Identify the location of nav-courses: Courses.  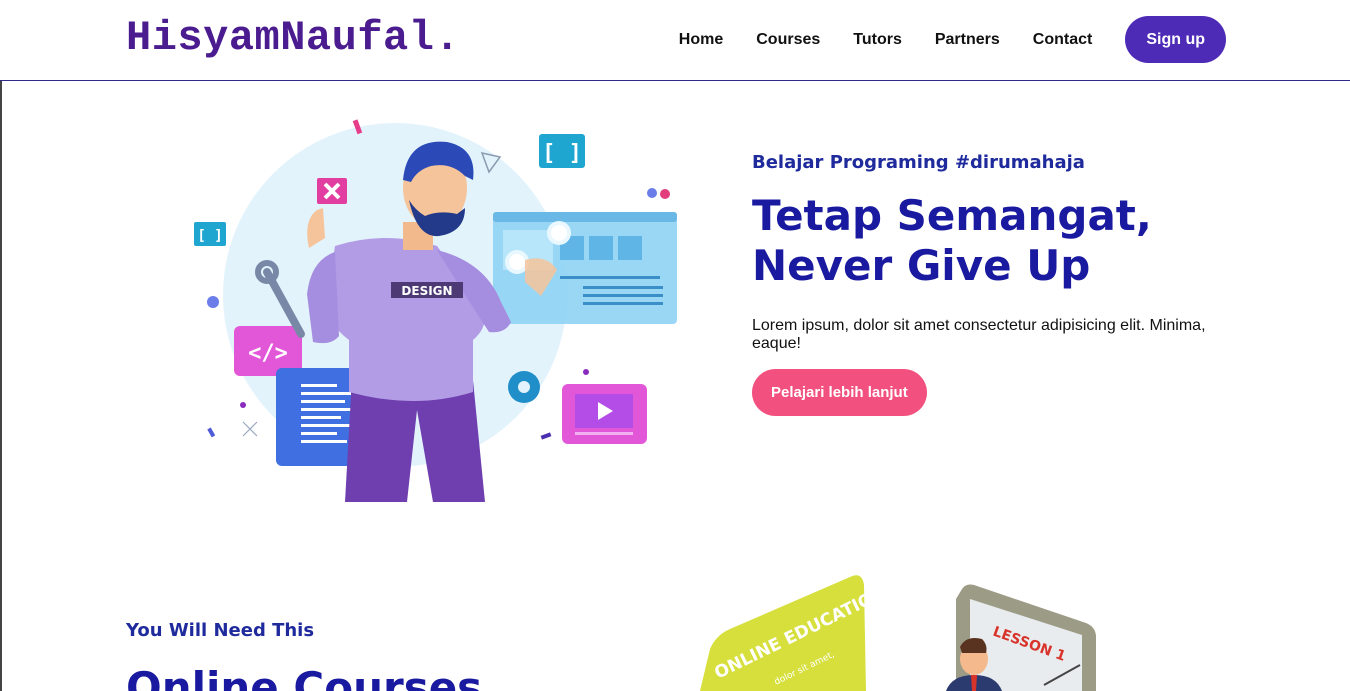
(788, 40).